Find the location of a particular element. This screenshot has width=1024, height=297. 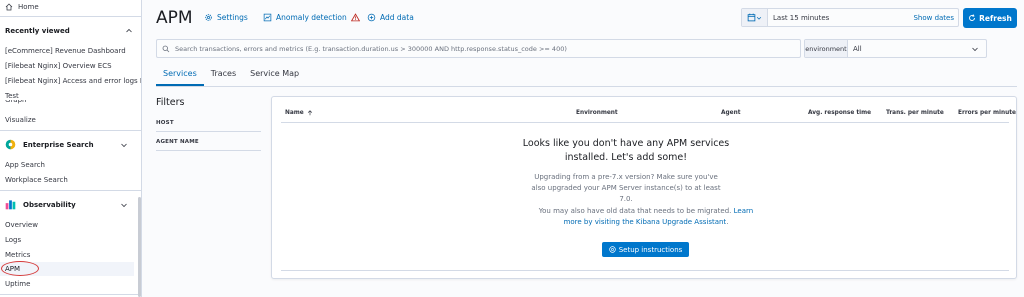

column-header-trans-per-minute: Trans. per minute is located at coordinates (915, 113).